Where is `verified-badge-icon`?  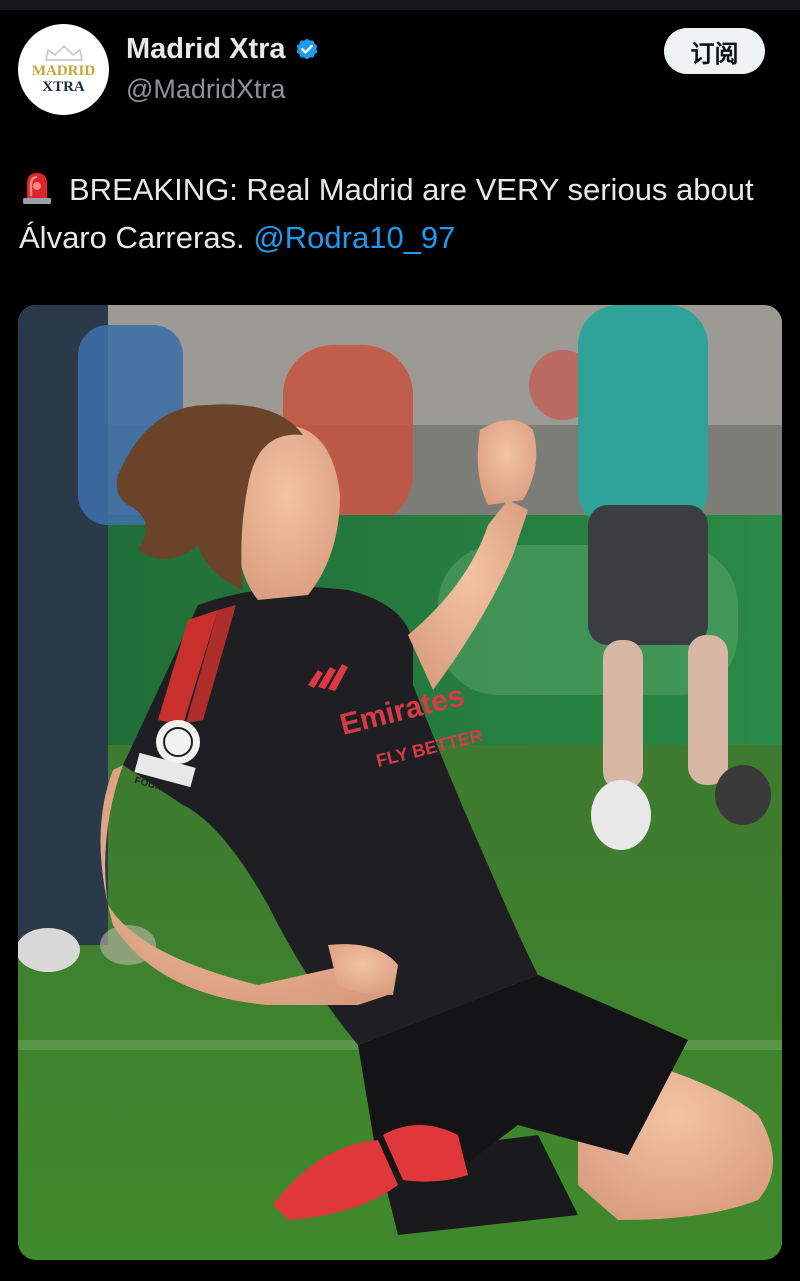 verified-badge-icon is located at coordinates (306, 48).